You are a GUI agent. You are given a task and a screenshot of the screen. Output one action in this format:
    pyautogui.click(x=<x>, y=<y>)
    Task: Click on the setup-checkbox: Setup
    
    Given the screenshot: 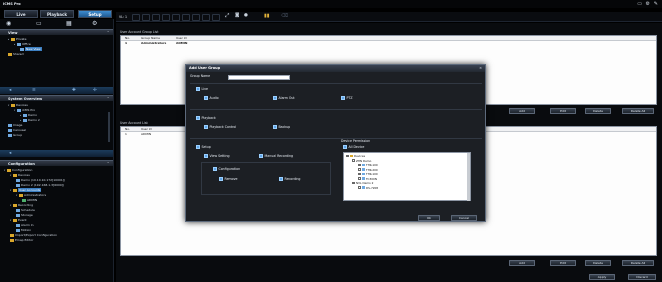 What is the action you would take?
    pyautogui.click(x=203, y=147)
    